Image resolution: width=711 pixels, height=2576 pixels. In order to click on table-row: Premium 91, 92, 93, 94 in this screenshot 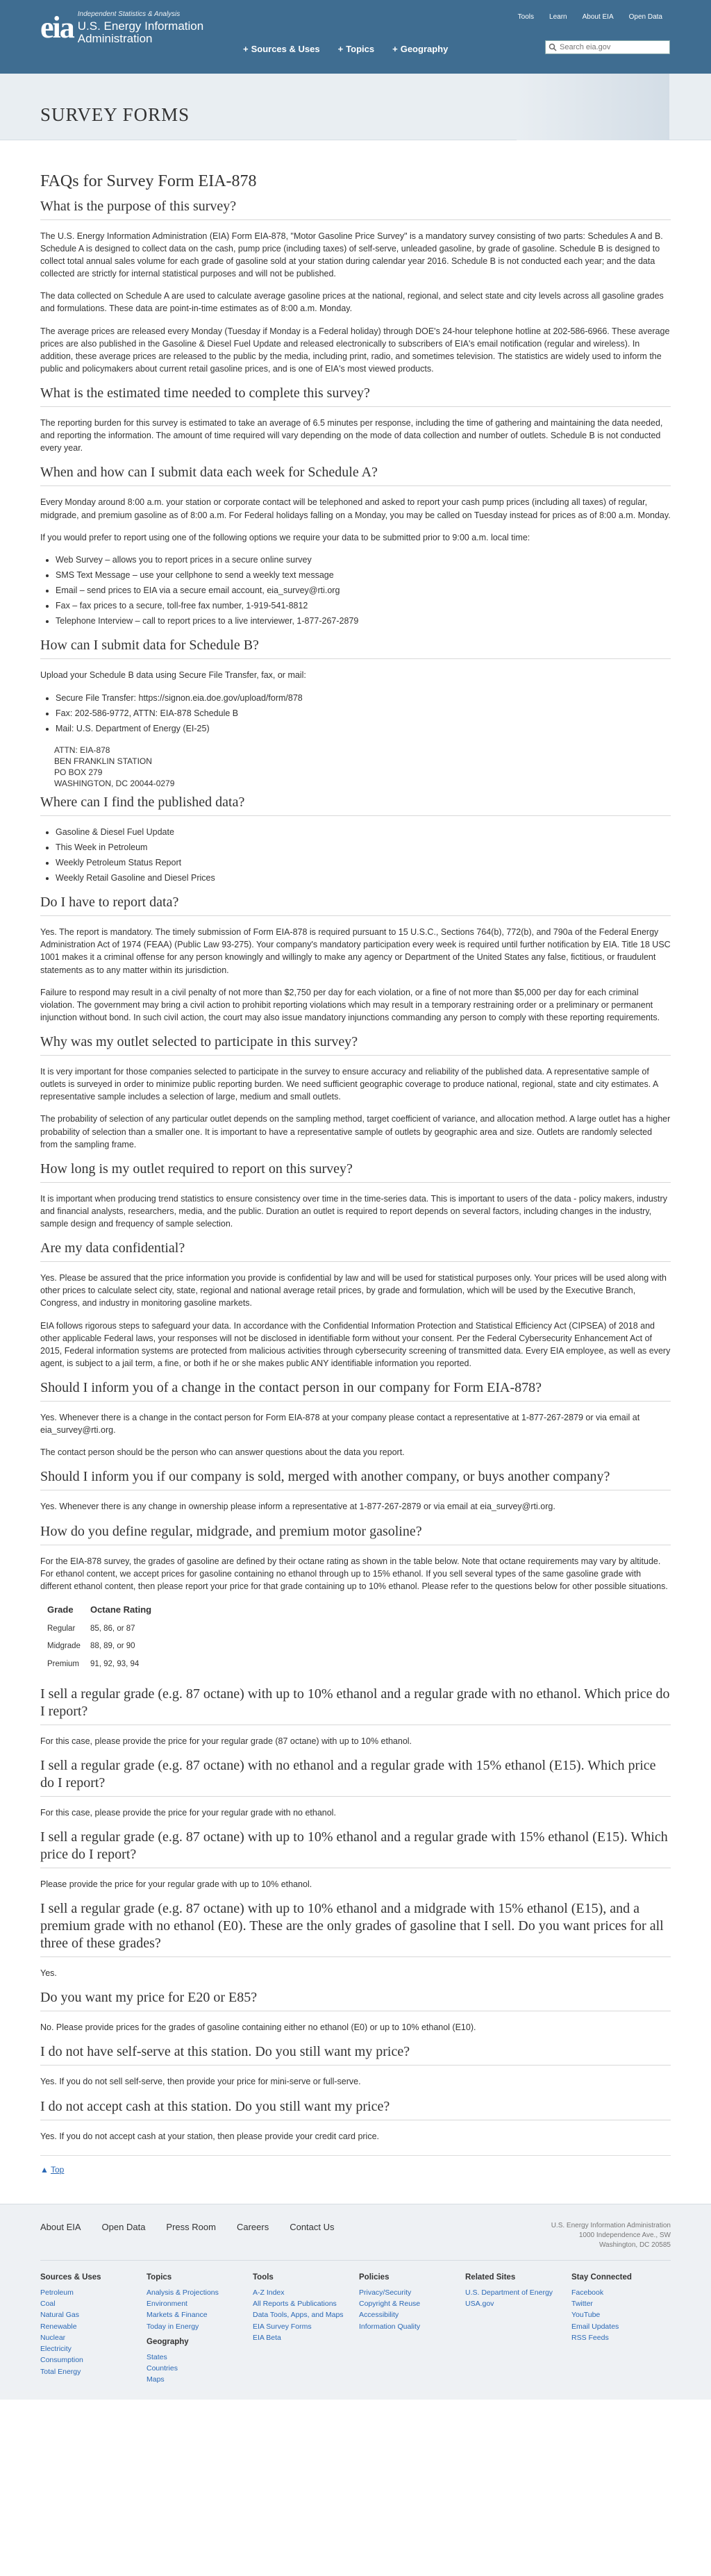, I will do `click(104, 1665)`.